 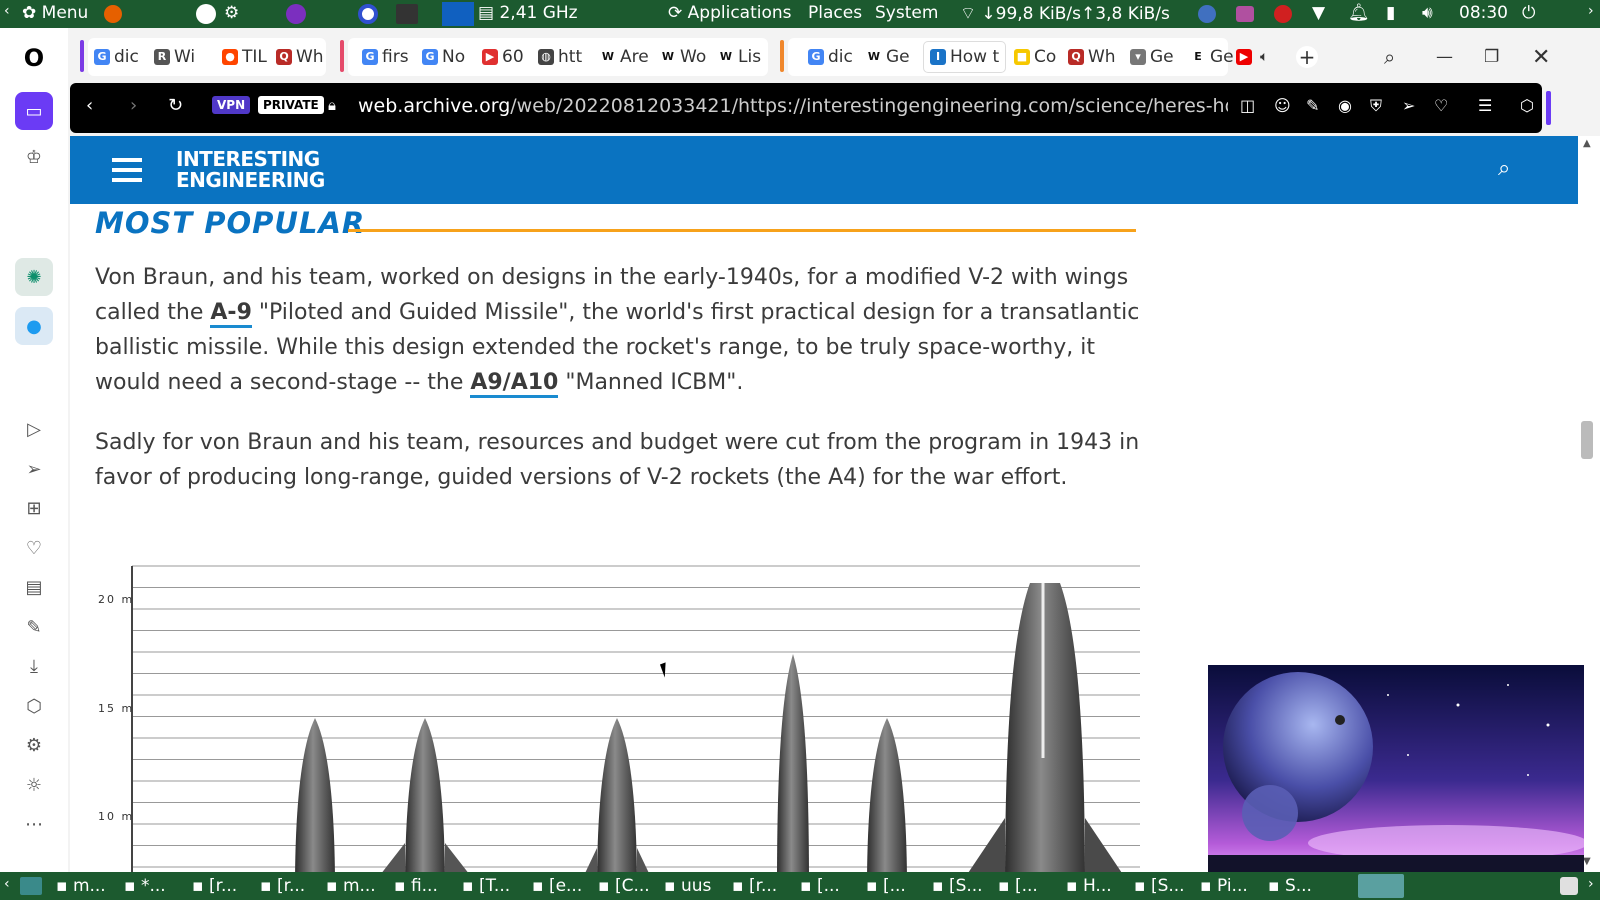 What do you see at coordinates (34, 548) in the screenshot?
I see `bookmarks-heart-icon: ♡` at bounding box center [34, 548].